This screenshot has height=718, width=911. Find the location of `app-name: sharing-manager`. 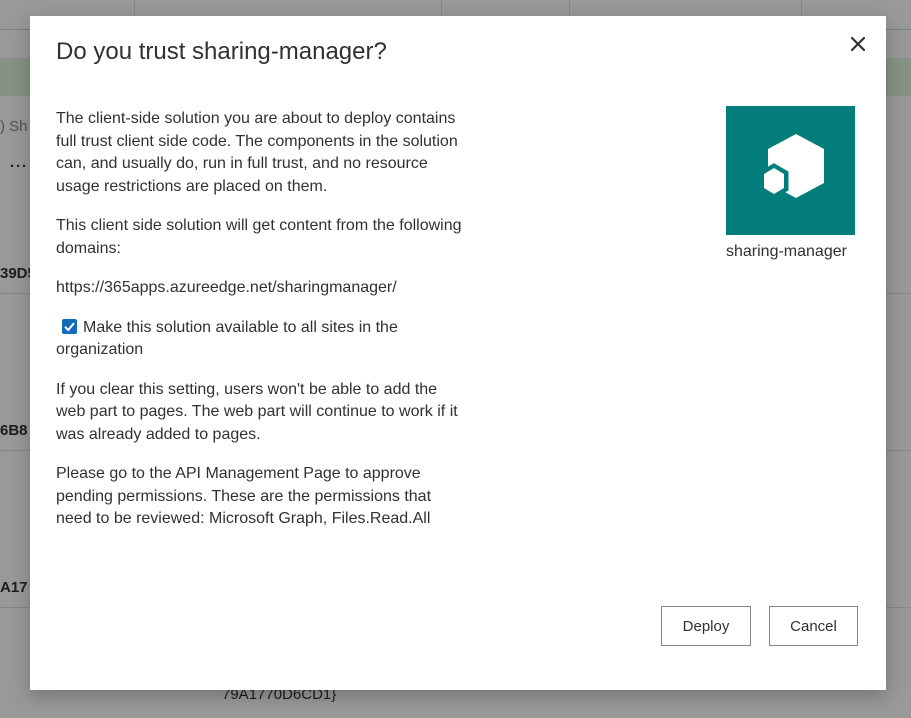

app-name: sharing-manager is located at coordinates (786, 251).